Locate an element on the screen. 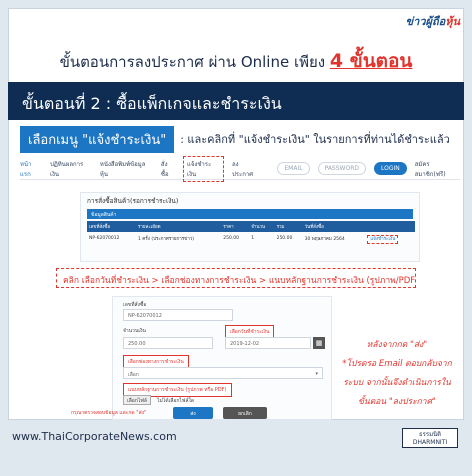 This screenshot has width=472, height=476. note-line: ขั้นตอน "ลงประกาศ" is located at coordinates (397, 402).